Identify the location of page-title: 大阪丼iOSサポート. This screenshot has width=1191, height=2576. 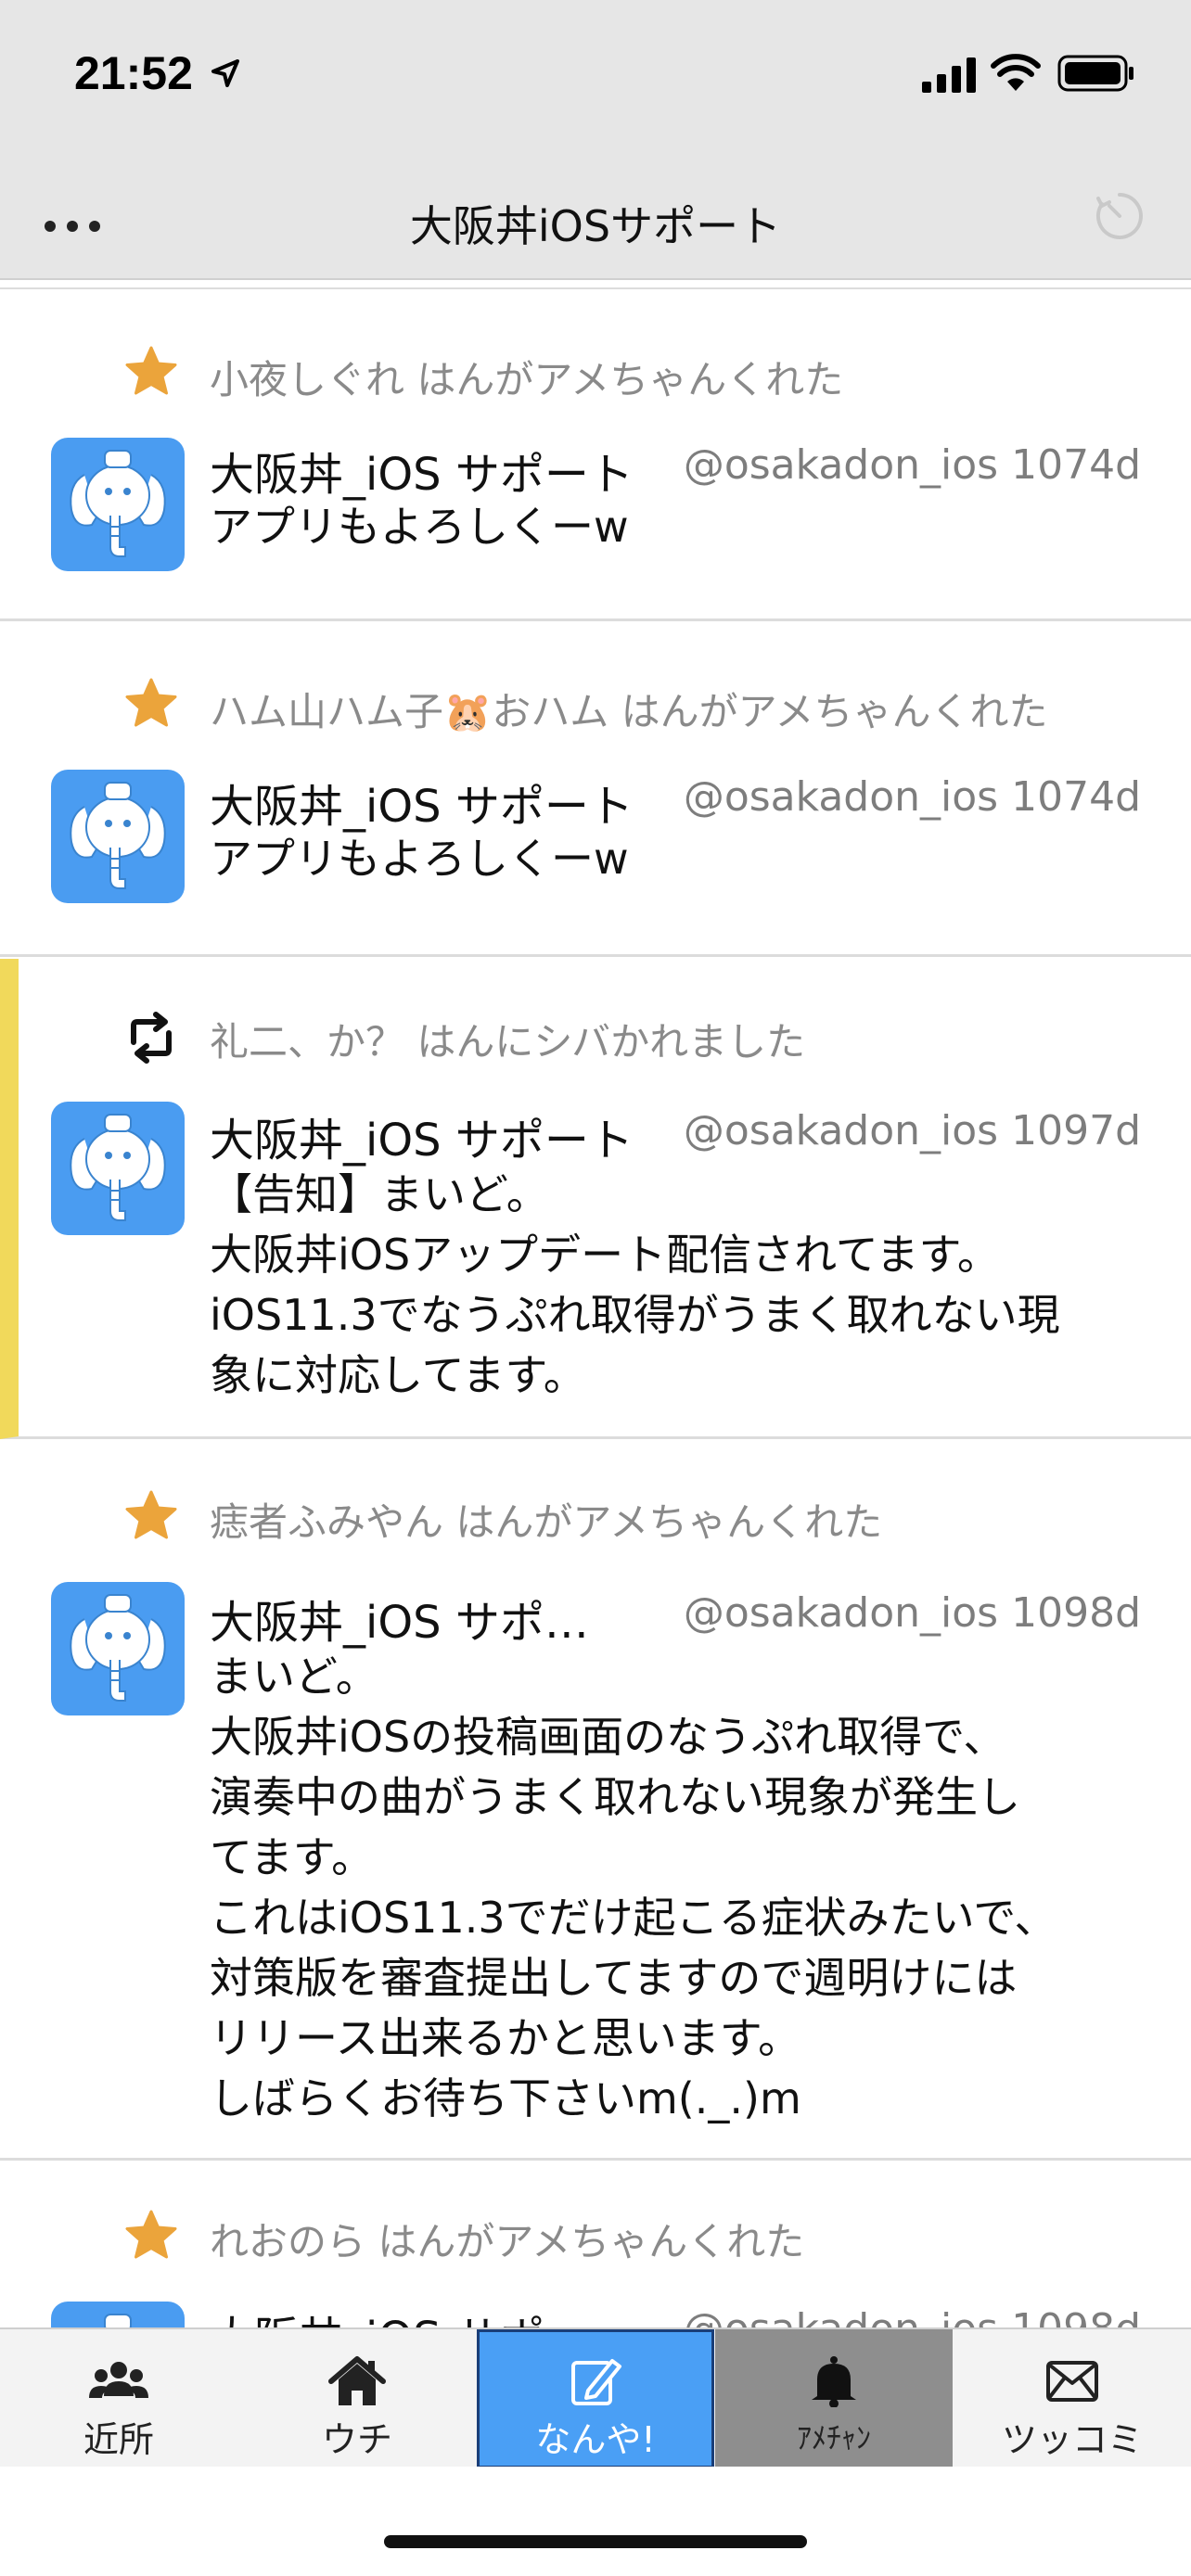
(595, 226).